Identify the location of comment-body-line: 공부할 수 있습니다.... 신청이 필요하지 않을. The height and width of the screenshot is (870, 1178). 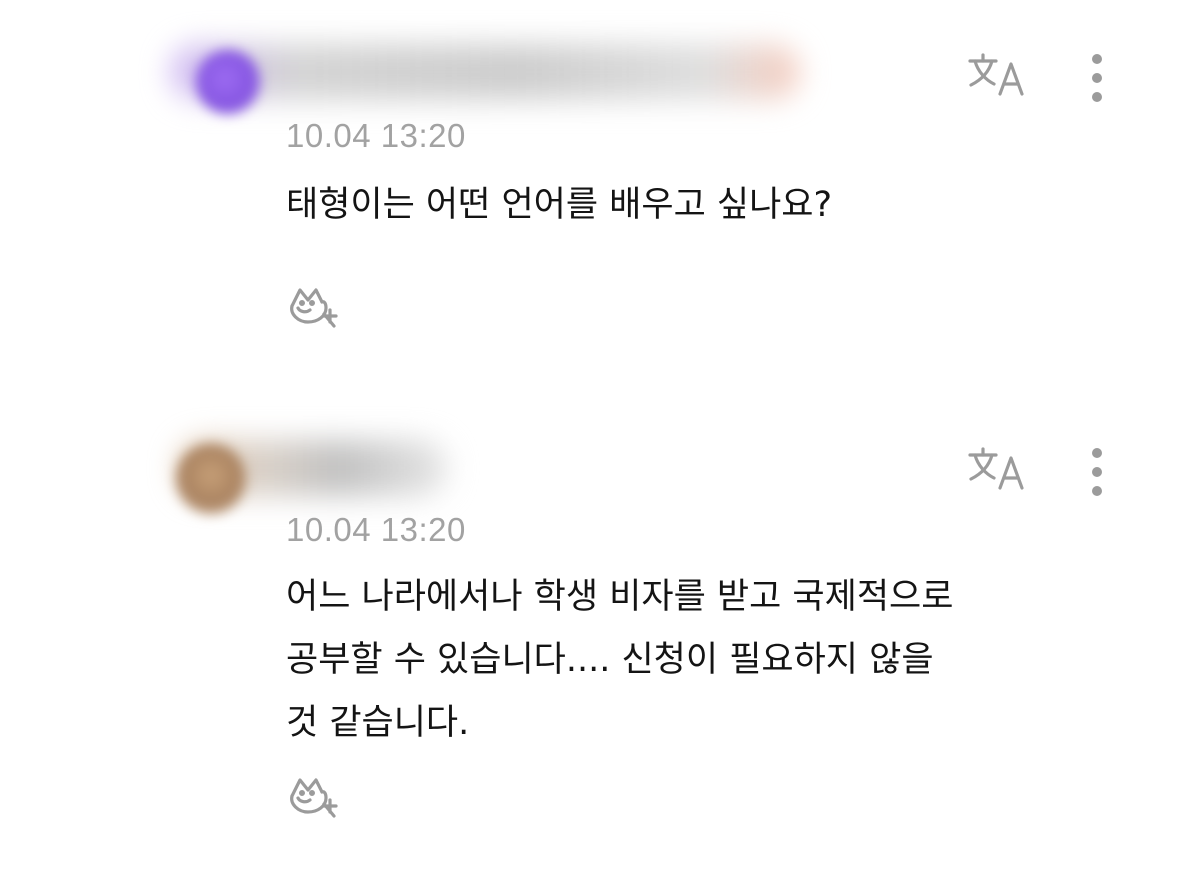
(610, 660).